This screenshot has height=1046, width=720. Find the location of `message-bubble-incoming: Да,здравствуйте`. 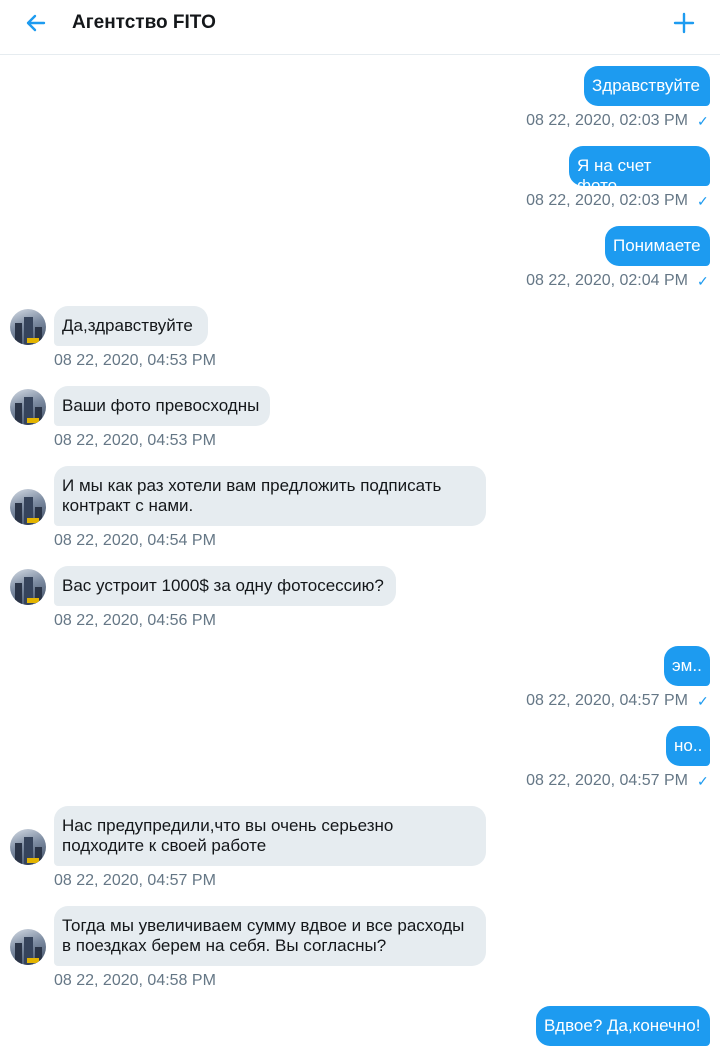

message-bubble-incoming: Да,здравствуйте is located at coordinates (131, 326).